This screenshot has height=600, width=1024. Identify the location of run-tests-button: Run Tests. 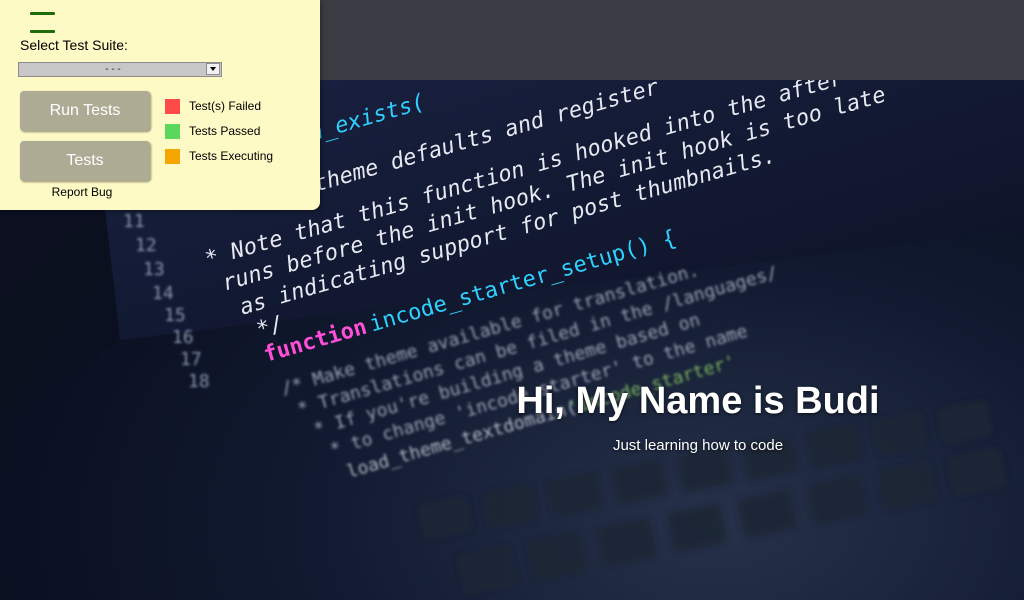
(85, 111).